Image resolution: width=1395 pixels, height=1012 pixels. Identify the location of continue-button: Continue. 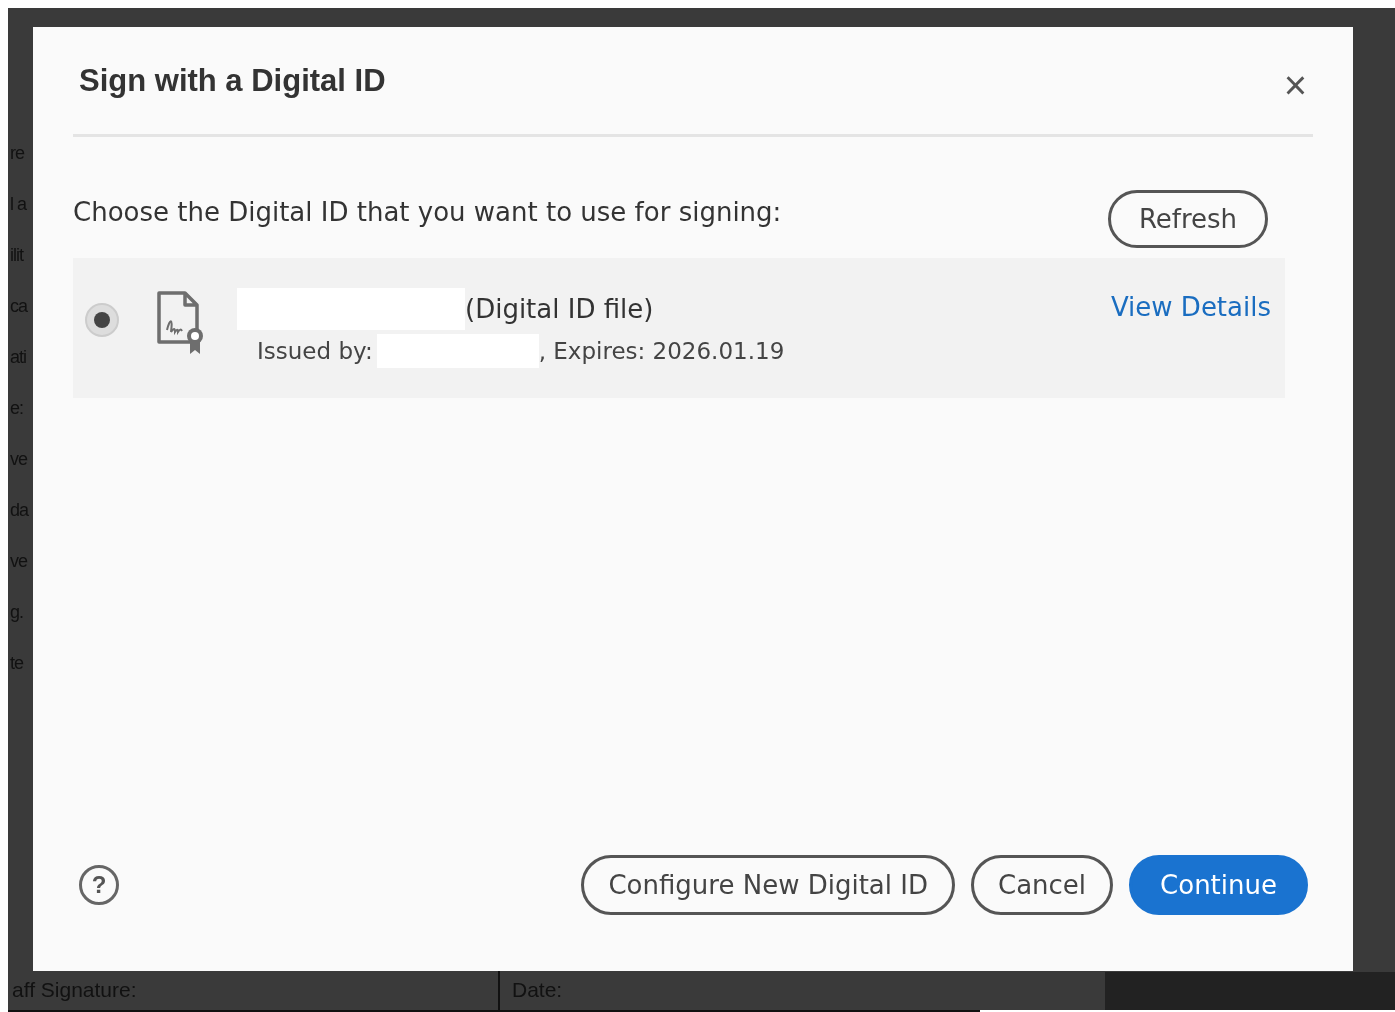
(1218, 885).